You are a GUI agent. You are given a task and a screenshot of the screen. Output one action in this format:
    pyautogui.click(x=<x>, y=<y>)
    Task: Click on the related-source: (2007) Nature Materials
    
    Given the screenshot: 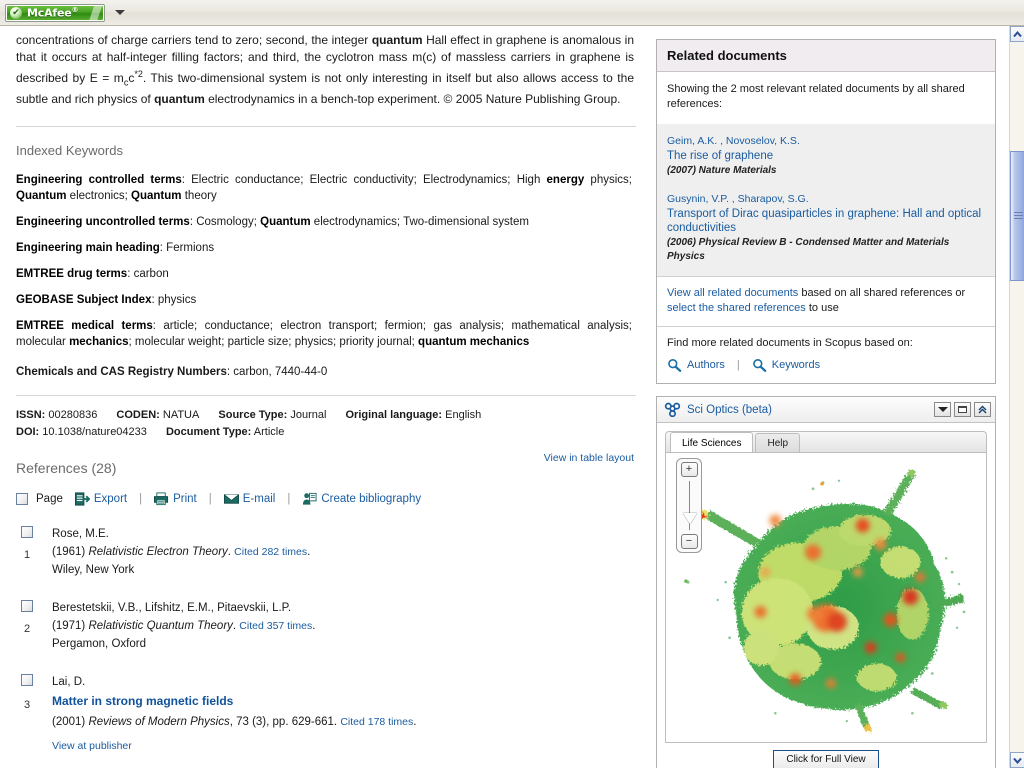 What is the action you would take?
    pyautogui.click(x=722, y=170)
    